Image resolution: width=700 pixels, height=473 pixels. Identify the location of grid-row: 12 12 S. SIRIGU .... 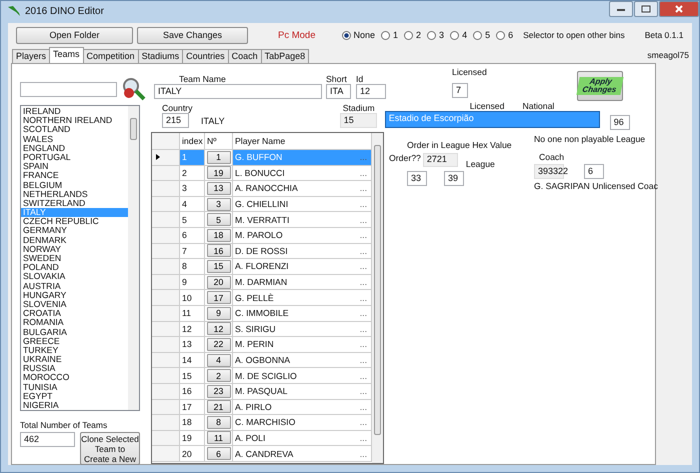
(262, 330).